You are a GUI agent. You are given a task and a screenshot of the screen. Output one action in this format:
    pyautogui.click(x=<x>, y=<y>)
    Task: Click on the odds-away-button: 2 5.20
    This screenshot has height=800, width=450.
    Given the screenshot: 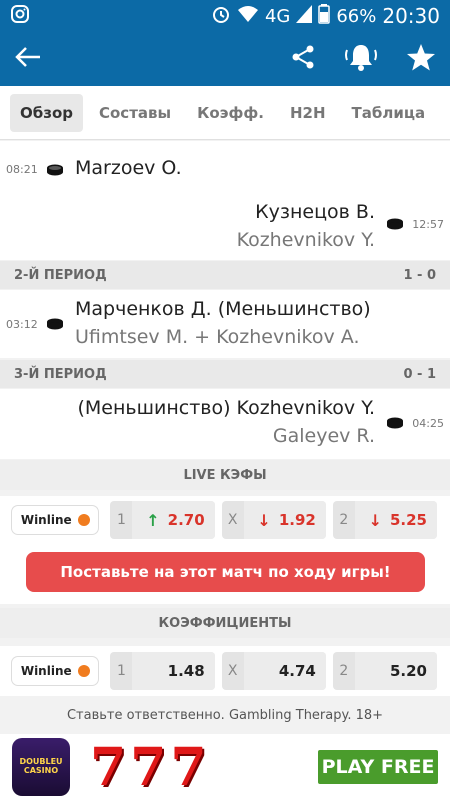 What is the action you would take?
    pyautogui.click(x=384, y=671)
    